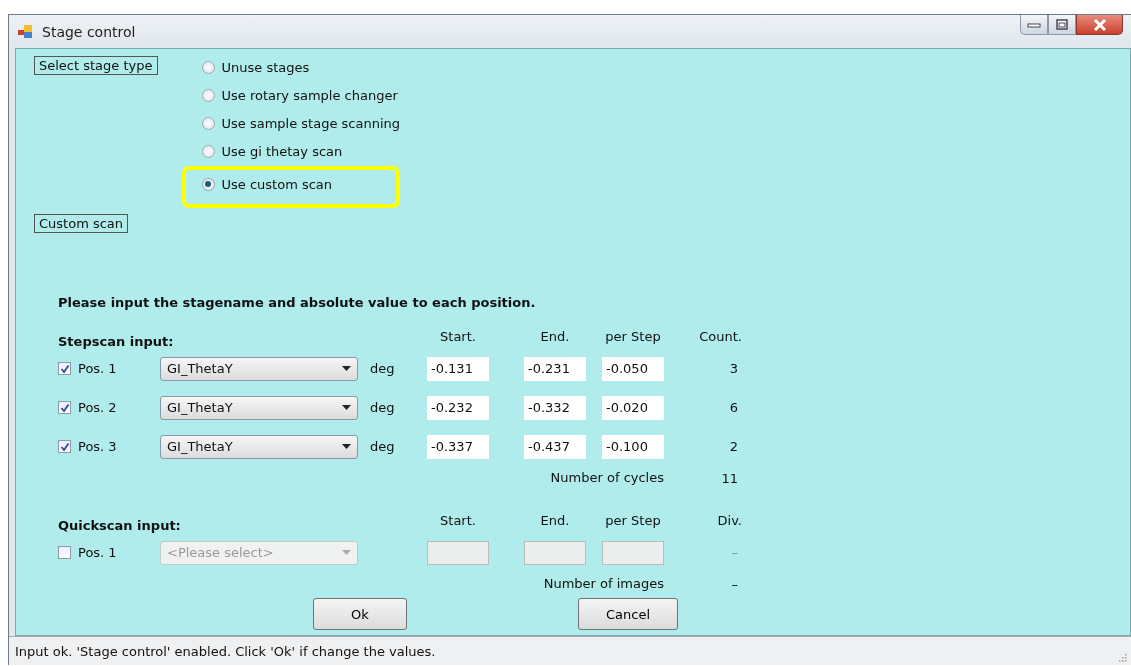  I want to click on section-title: Quickscan input:, so click(120, 525).